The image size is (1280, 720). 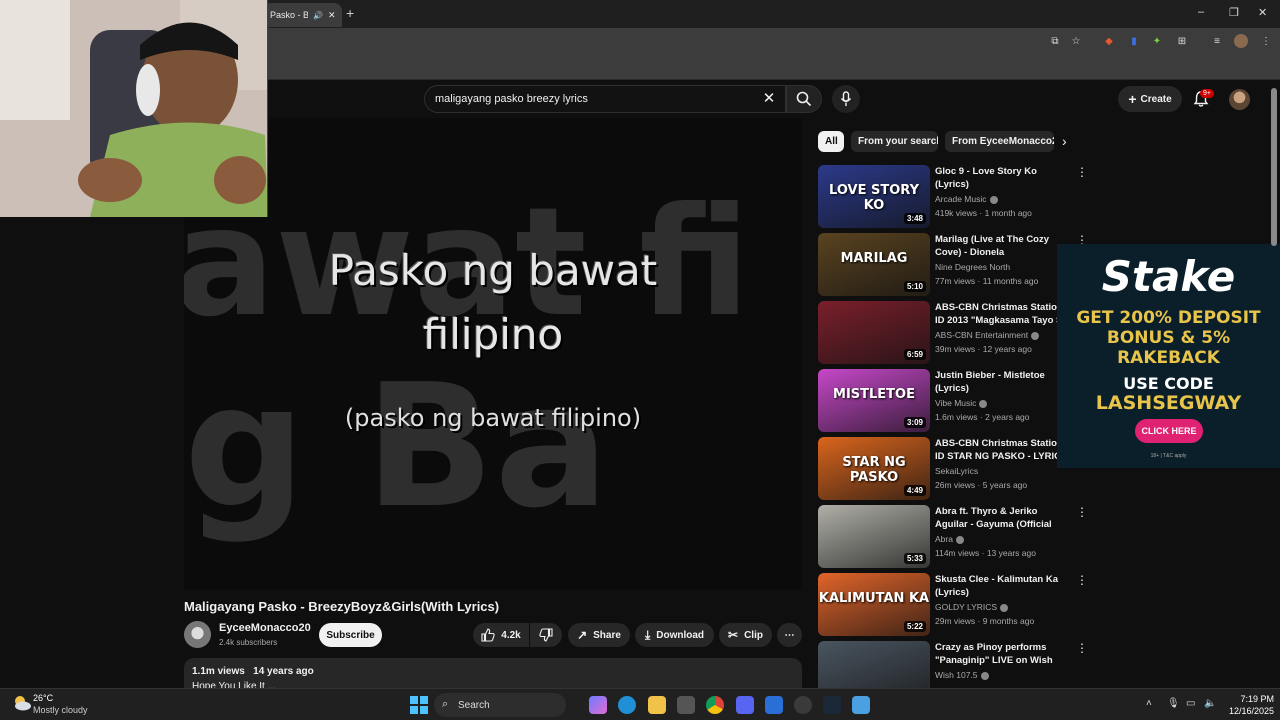 I want to click on recommendation-title: Skusta Clee - Kalimutan Ka (Lyrics), so click(x=1003, y=586).